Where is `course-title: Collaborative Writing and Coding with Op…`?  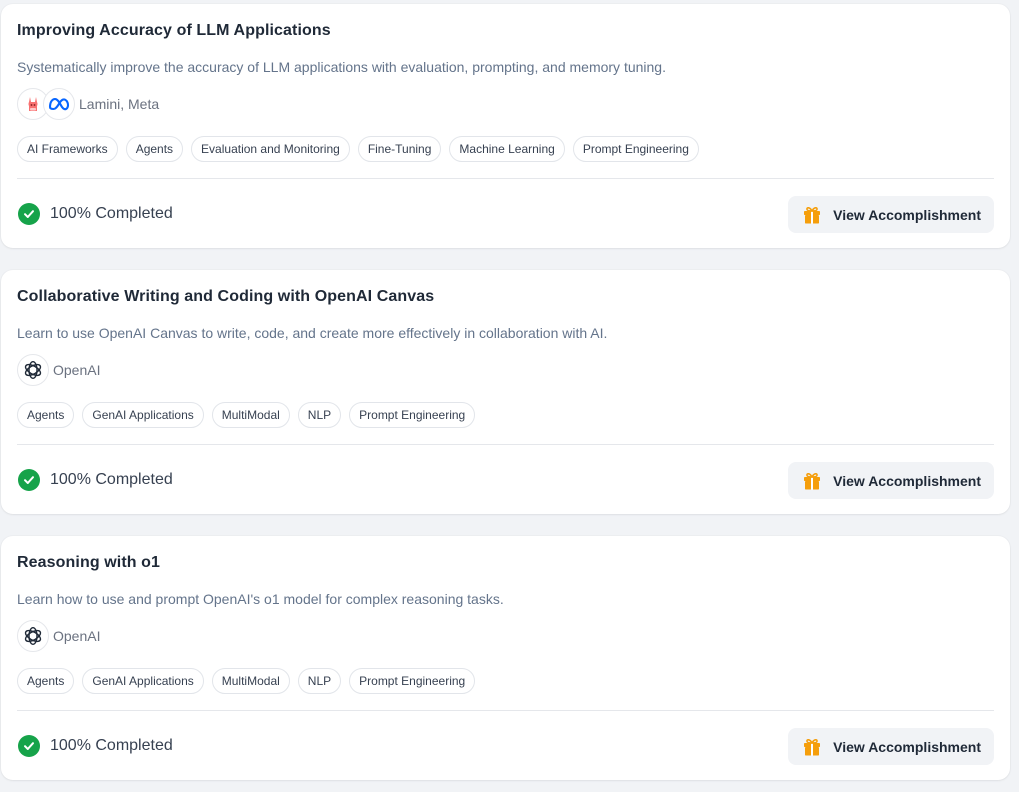 course-title: Collaborative Writing and Coding with Op… is located at coordinates (225, 297).